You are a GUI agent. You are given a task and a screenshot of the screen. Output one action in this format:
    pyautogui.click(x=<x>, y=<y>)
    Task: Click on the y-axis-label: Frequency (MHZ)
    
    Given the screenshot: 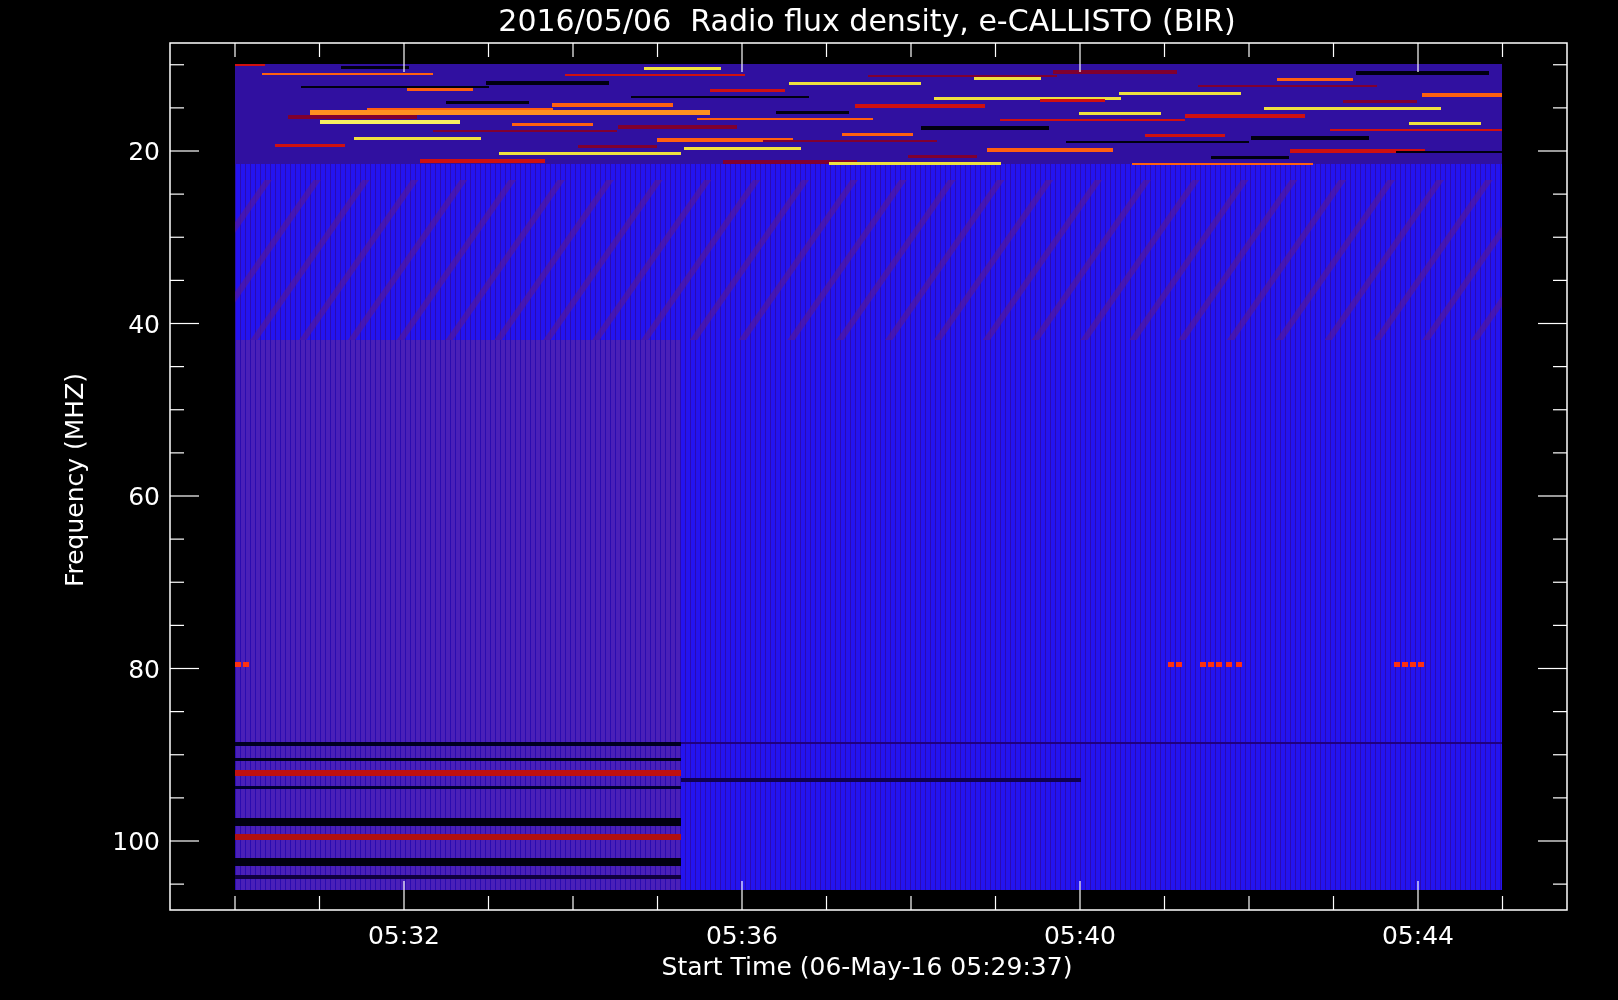 What is the action you would take?
    pyautogui.click(x=74, y=480)
    